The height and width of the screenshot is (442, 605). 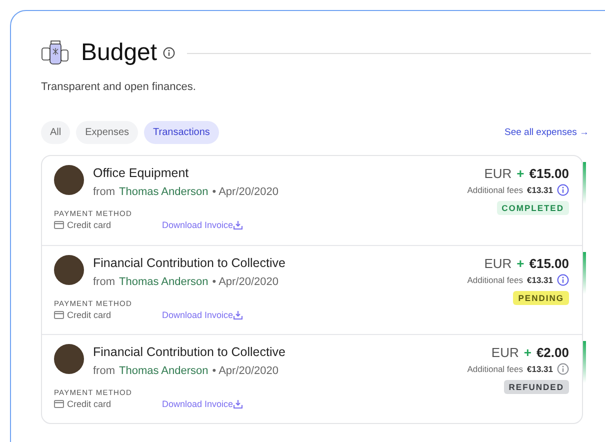 I want to click on filter-tab: Expenses, so click(x=107, y=132).